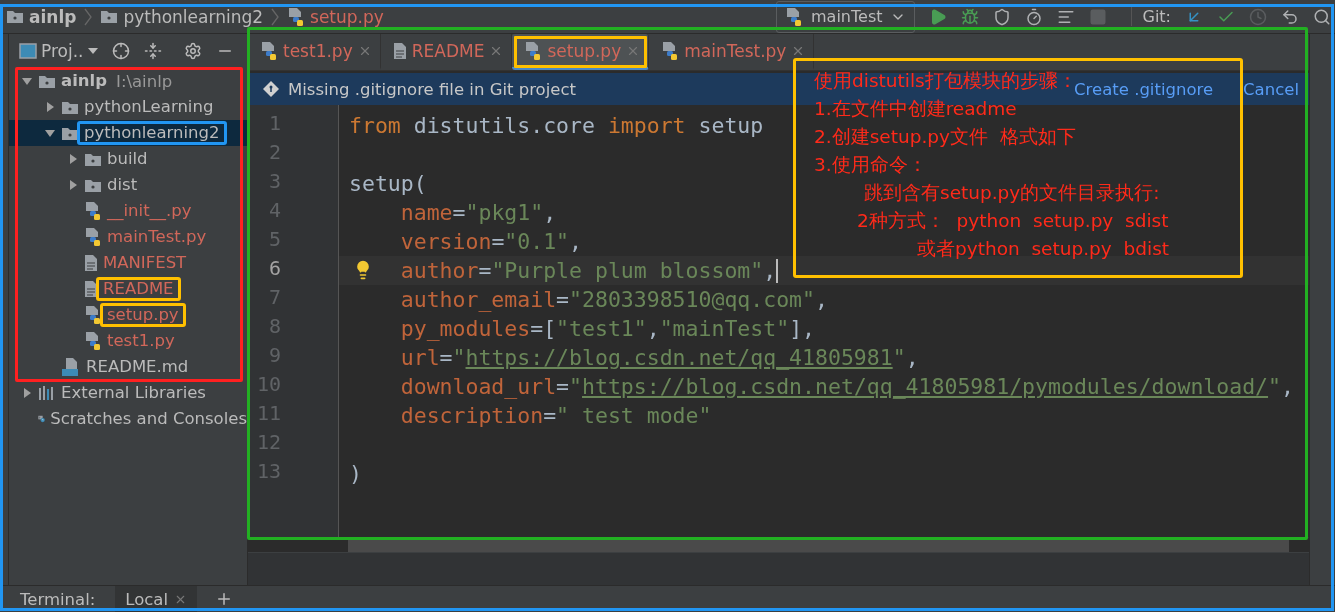 The height and width of the screenshot is (612, 1335). What do you see at coordinates (355, 474) in the screenshot?
I see `code-line: )` at bounding box center [355, 474].